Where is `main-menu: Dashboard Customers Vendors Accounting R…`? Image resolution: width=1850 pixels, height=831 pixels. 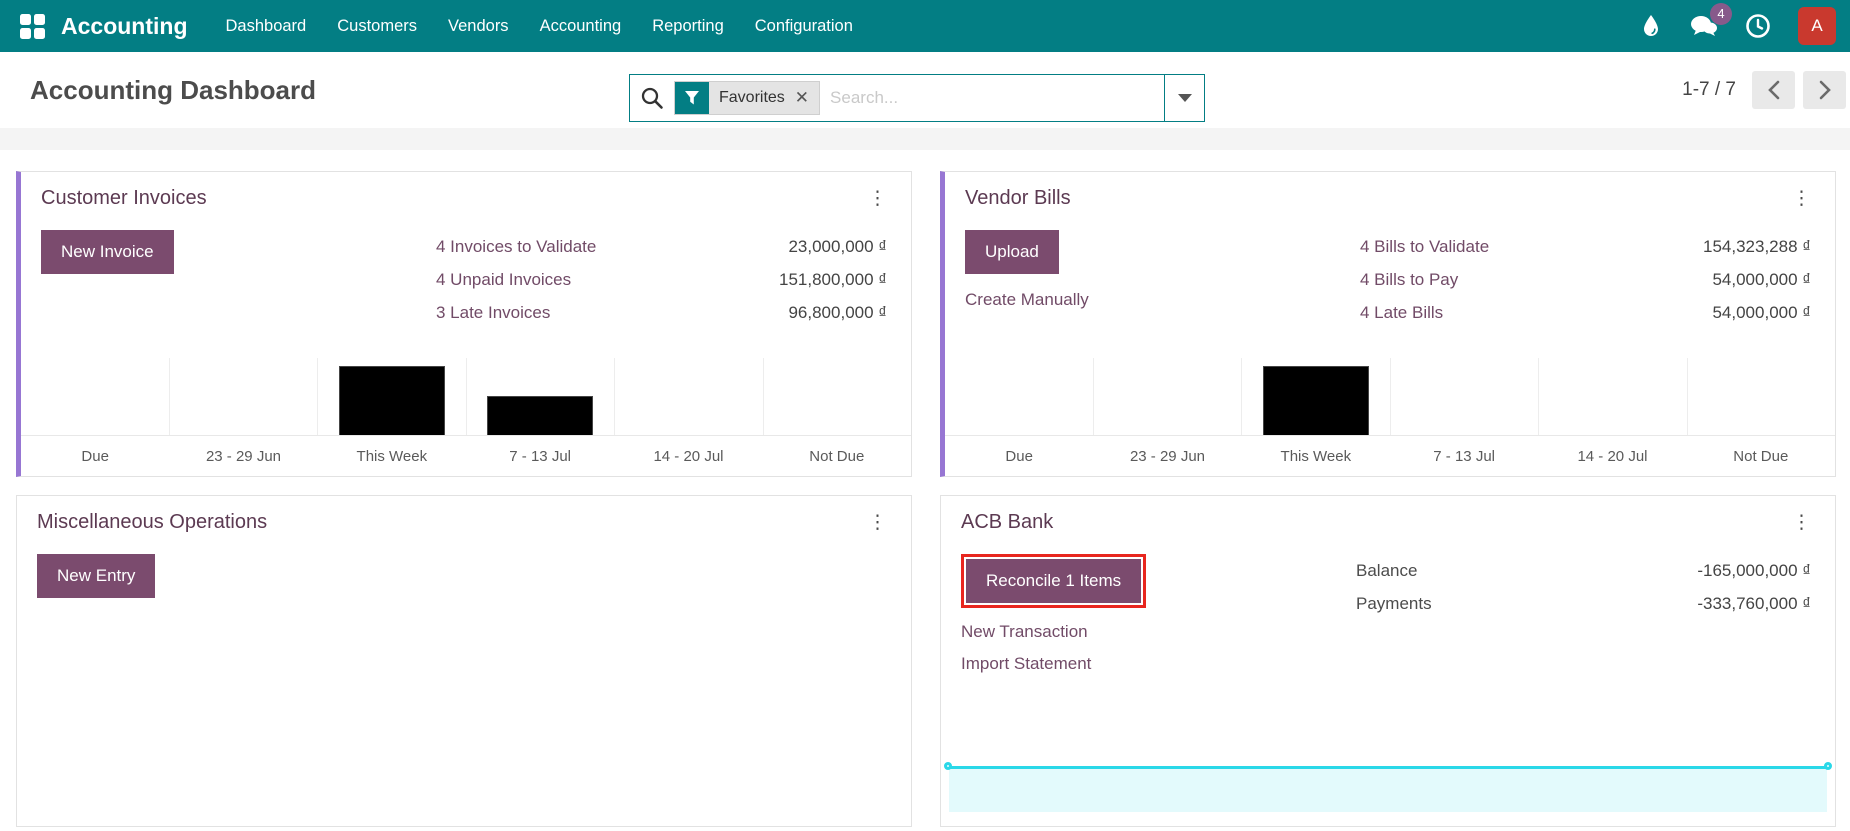 main-menu: Dashboard Customers Vendors Accounting R… is located at coordinates (539, 26).